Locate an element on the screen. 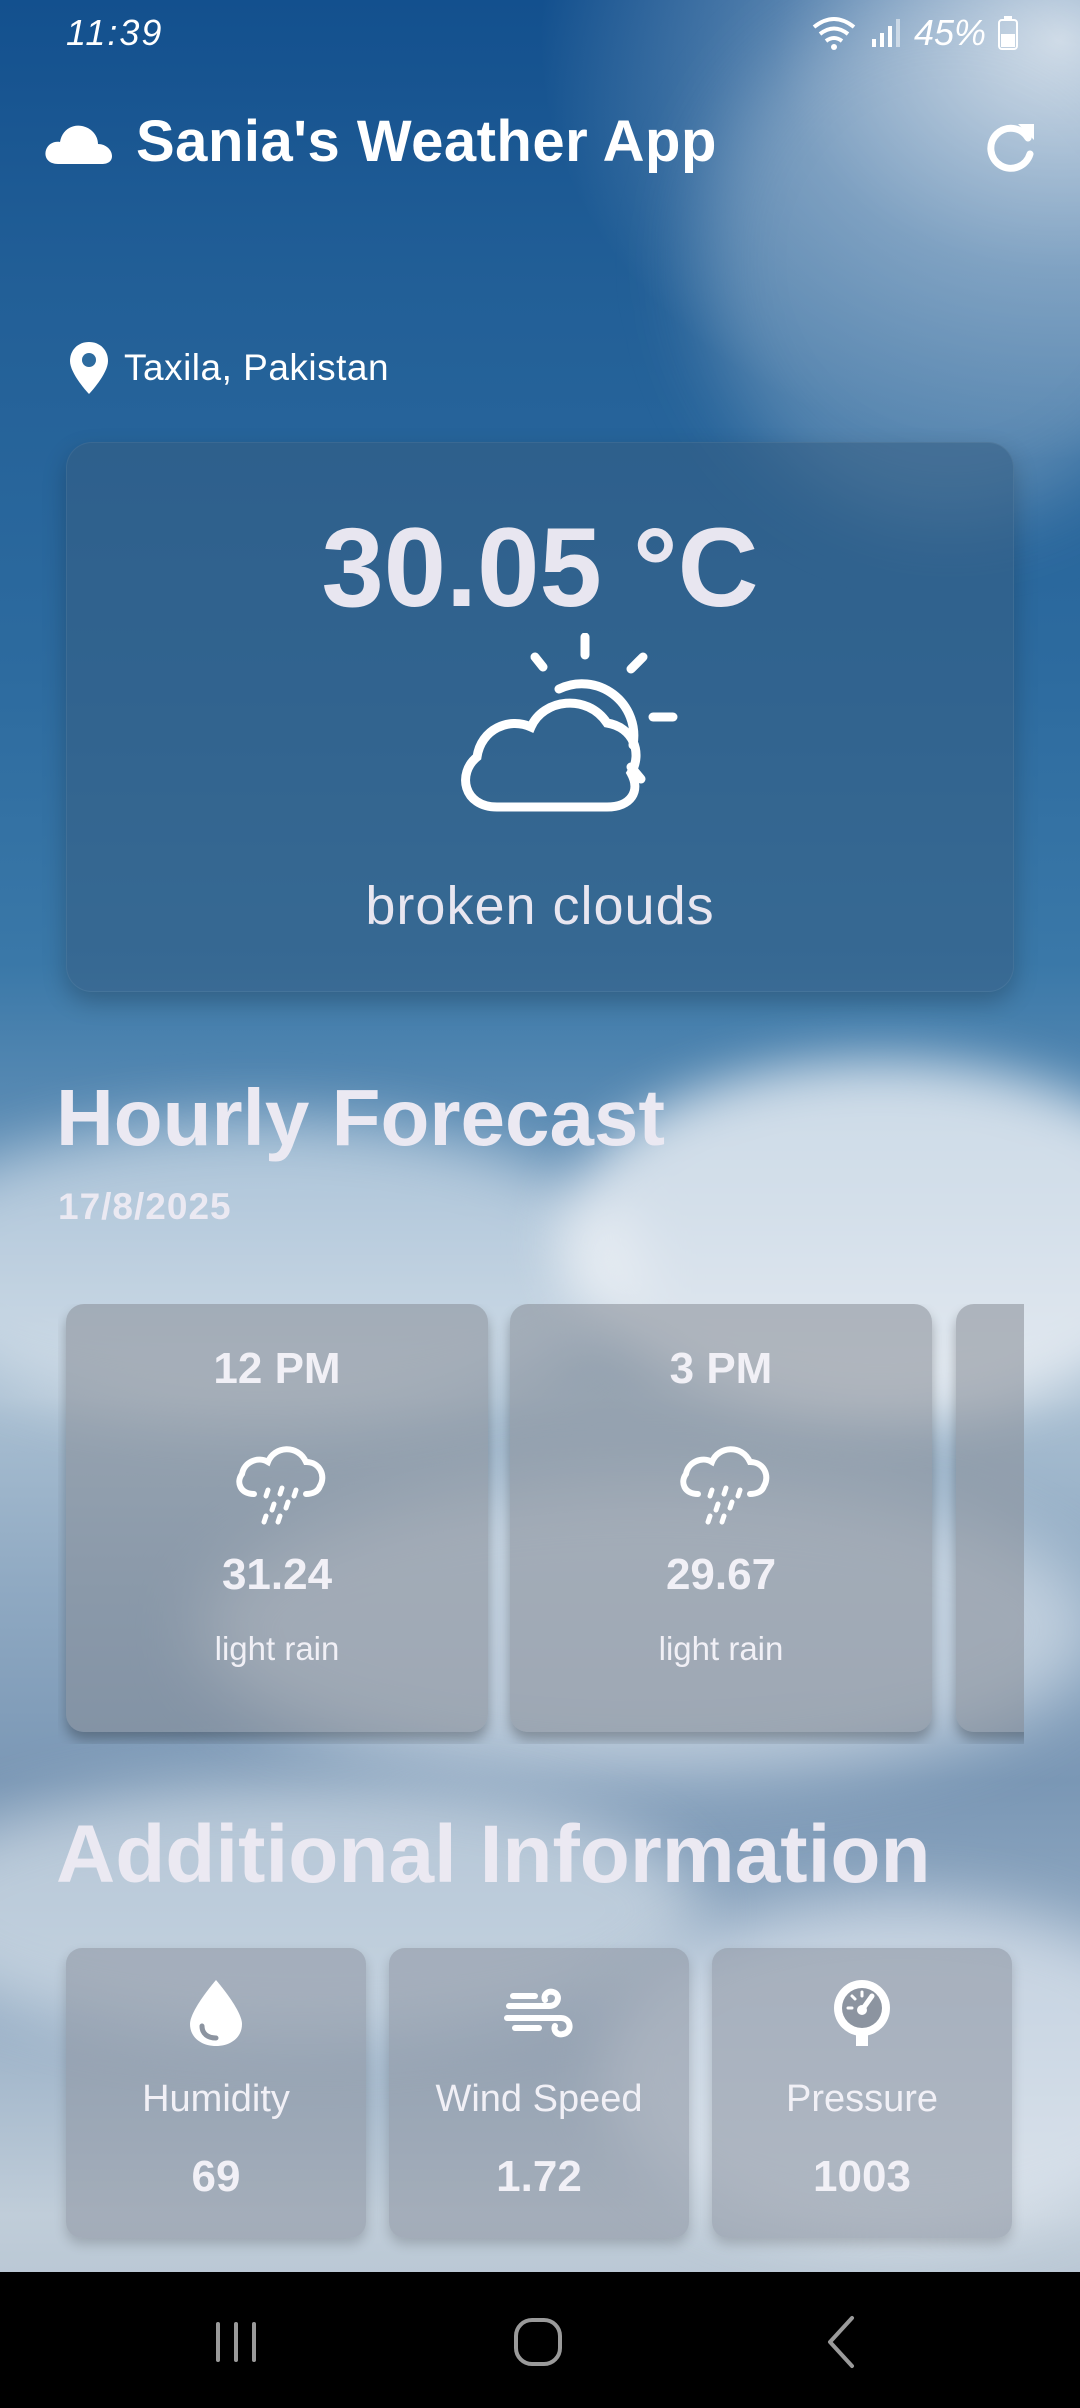 Image resolution: width=1080 pixels, height=2408 pixels. current-description: broken clouds is located at coordinates (540, 906).